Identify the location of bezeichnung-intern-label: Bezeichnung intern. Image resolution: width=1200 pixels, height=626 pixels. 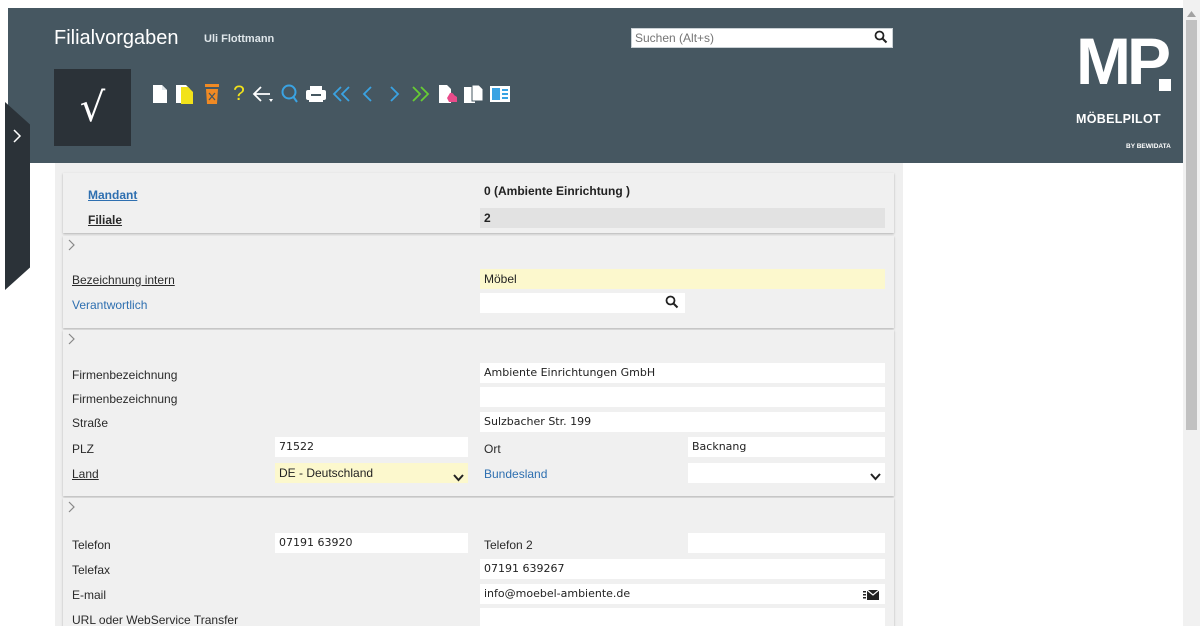
(123, 280).